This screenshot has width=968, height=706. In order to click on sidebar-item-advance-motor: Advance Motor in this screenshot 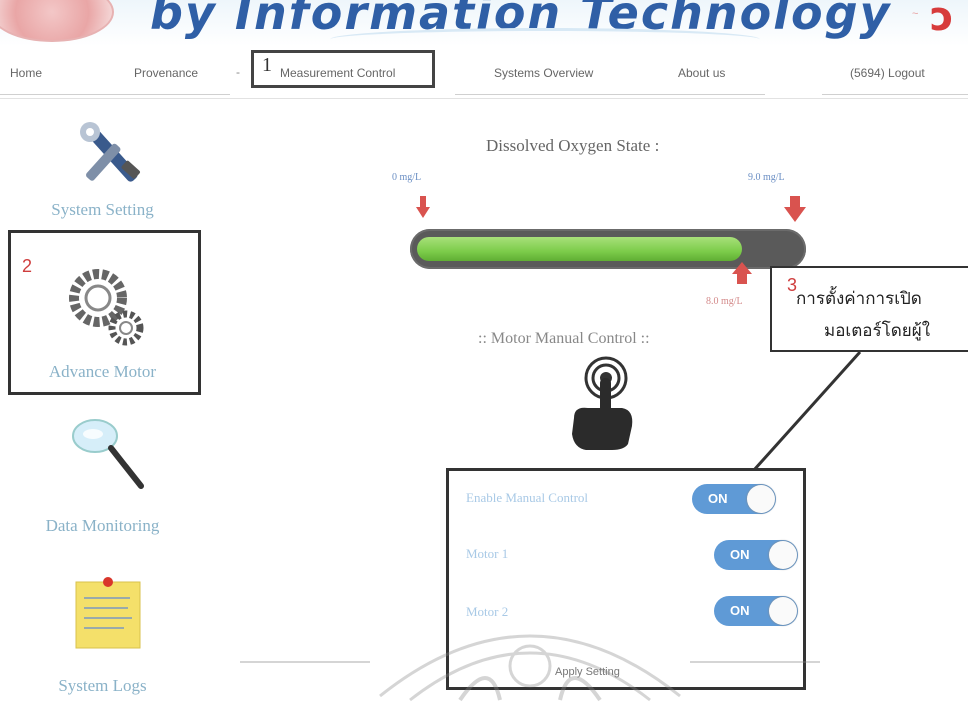, I will do `click(102, 324)`.